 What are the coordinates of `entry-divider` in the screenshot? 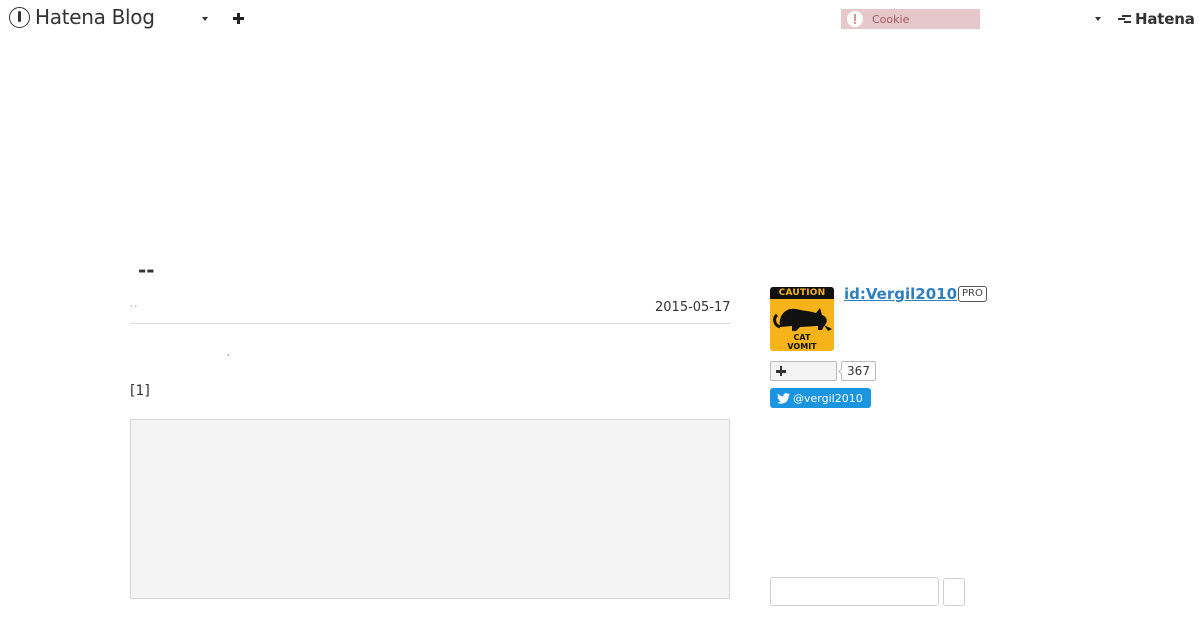 It's located at (430, 323).